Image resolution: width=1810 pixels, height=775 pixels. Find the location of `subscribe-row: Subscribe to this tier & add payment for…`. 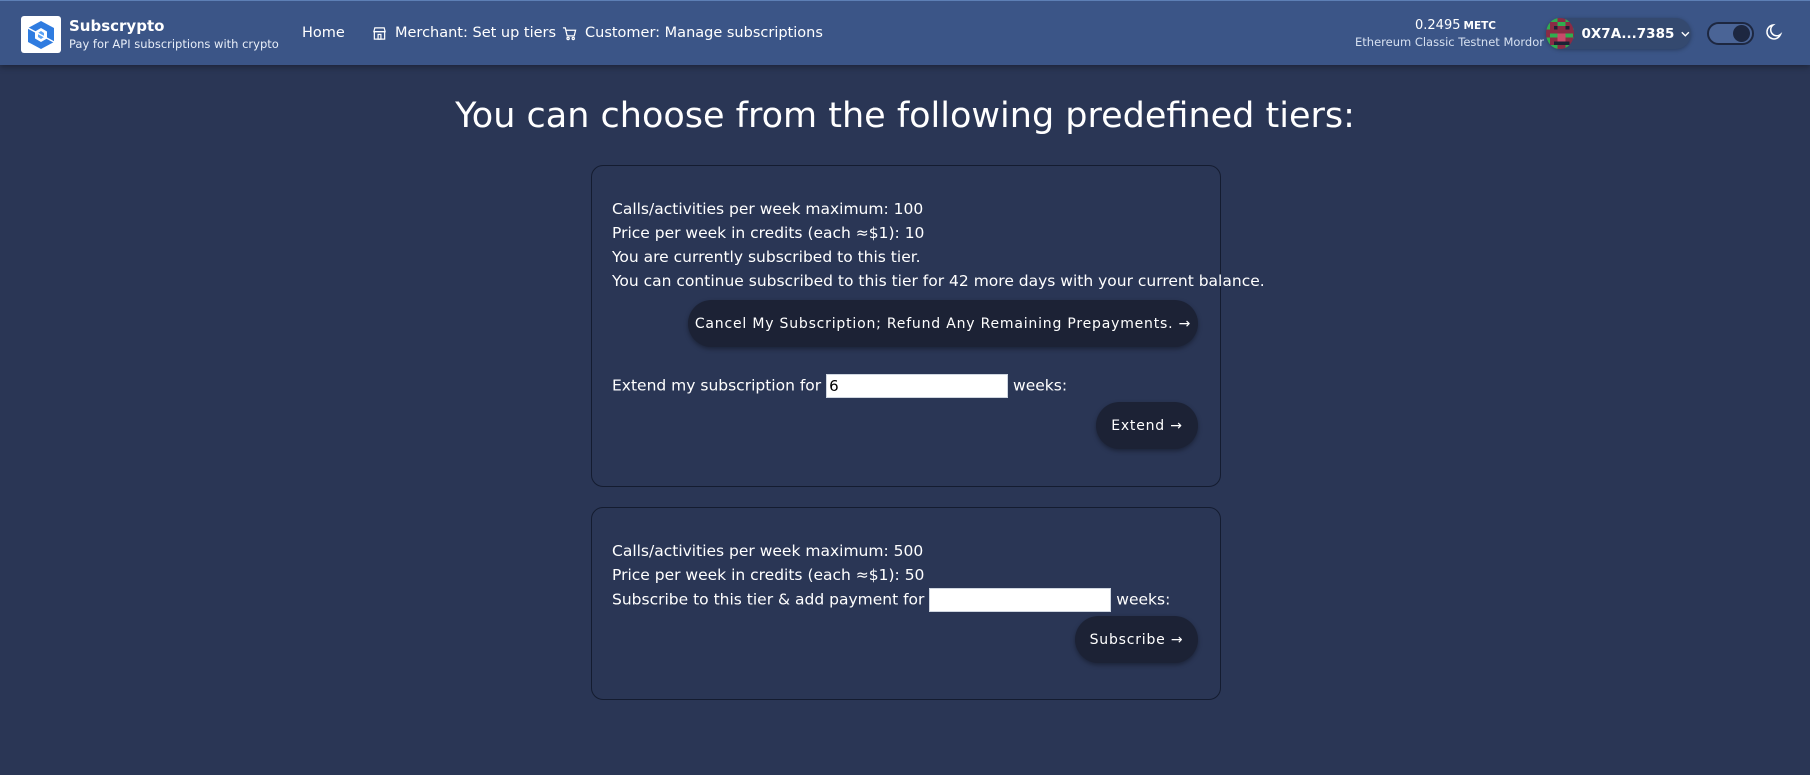

subscribe-row: Subscribe to this tier & add payment for… is located at coordinates (891, 600).